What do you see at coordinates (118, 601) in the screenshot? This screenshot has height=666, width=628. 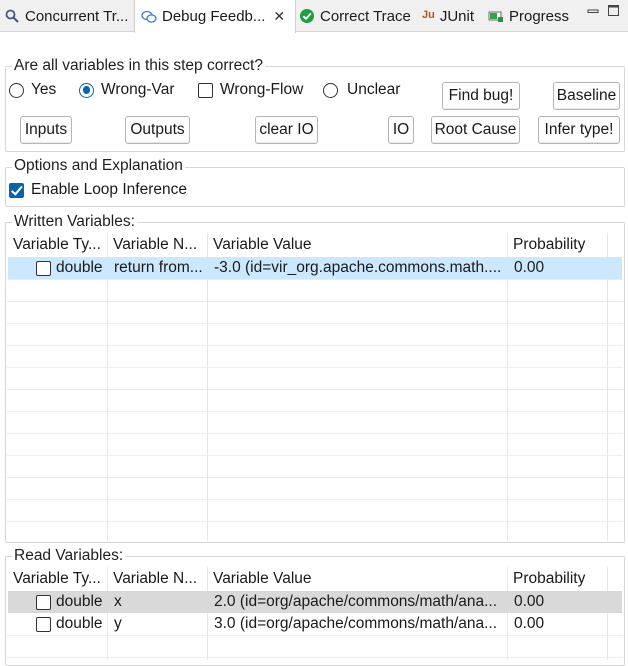 I see `cell-name: x` at bounding box center [118, 601].